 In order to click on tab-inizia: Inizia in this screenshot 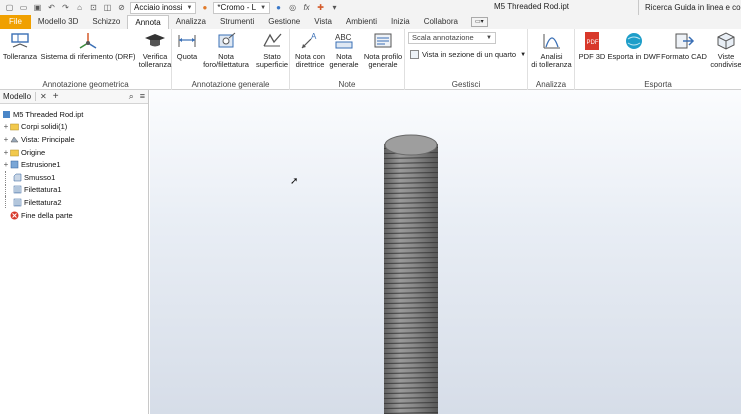, I will do `click(400, 22)`.